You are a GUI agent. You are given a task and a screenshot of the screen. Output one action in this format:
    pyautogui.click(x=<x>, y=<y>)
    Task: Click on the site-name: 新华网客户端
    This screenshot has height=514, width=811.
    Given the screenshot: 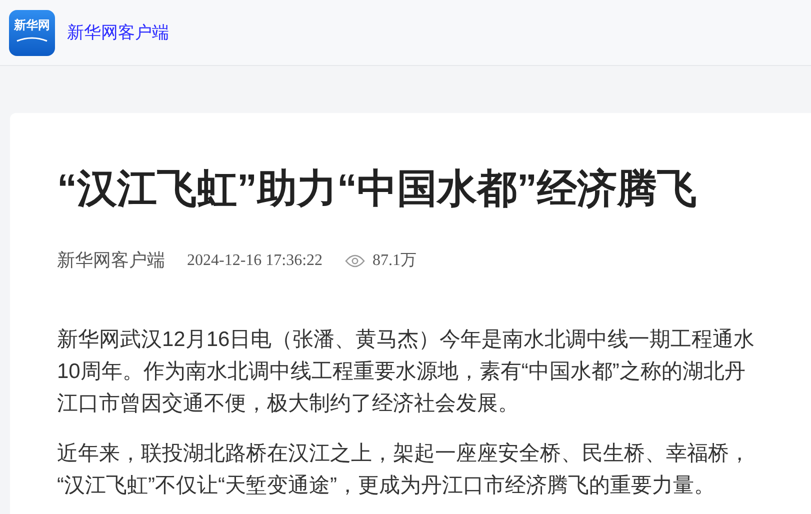 What is the action you would take?
    pyautogui.click(x=118, y=33)
    